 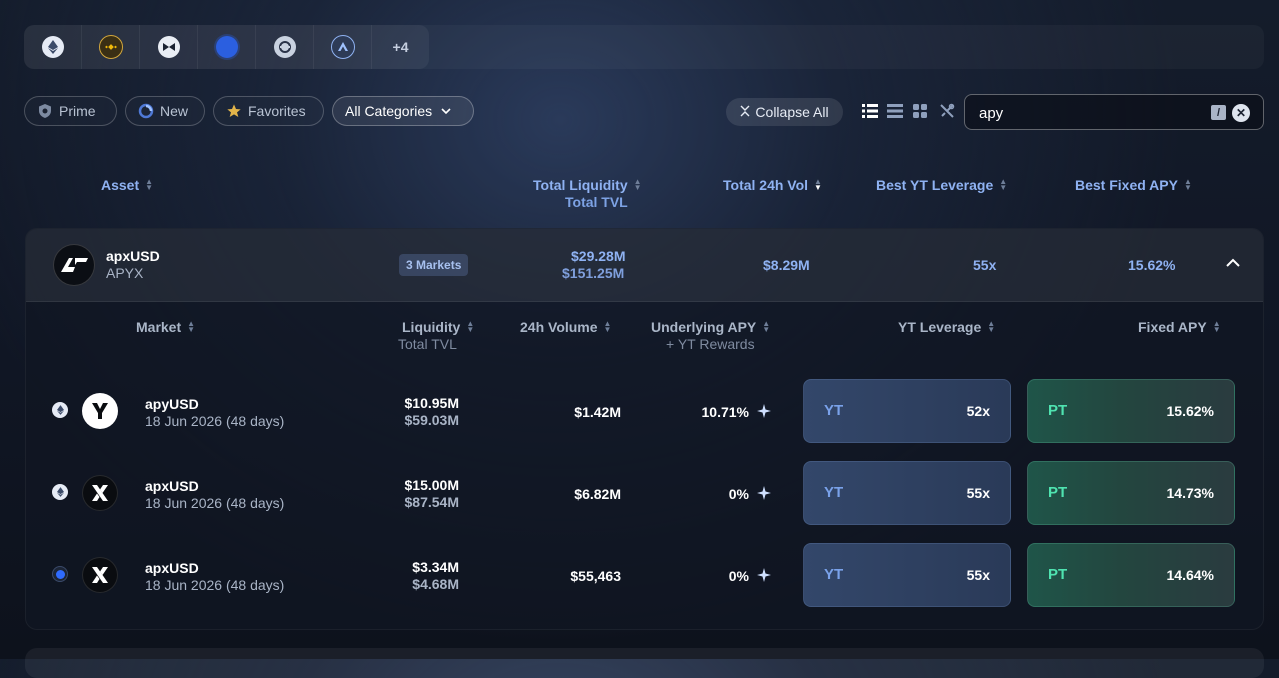 I want to click on market-column-header: Market ▲ ▼, so click(x=165, y=327).